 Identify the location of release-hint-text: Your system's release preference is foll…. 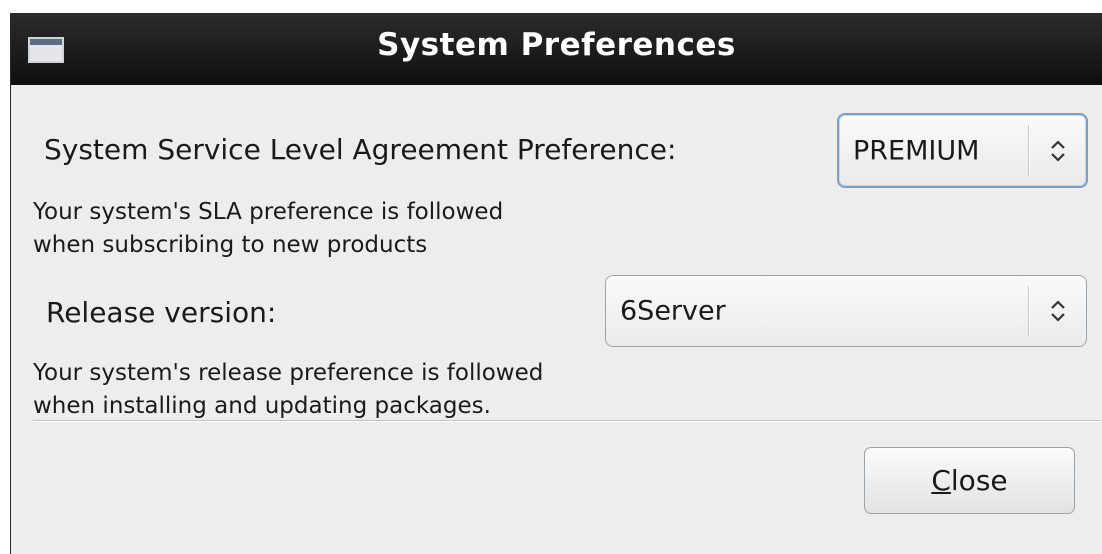
(288, 390).